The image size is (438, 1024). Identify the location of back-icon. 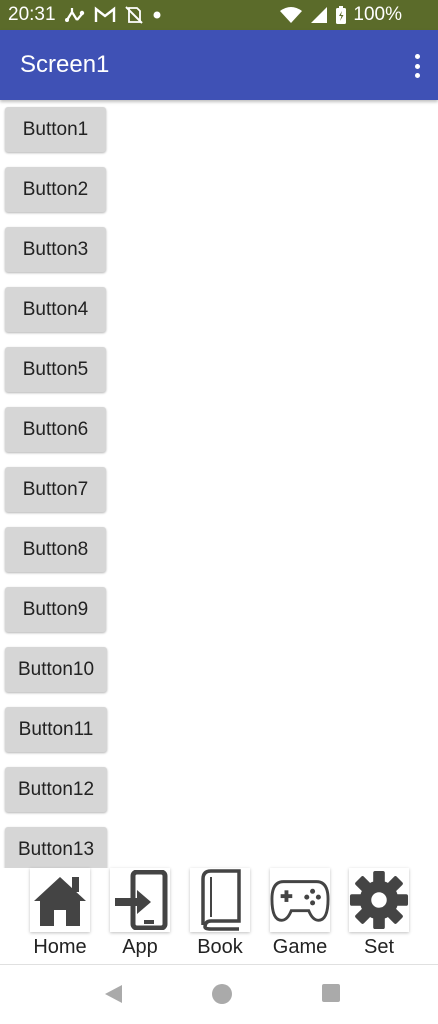
(113, 994).